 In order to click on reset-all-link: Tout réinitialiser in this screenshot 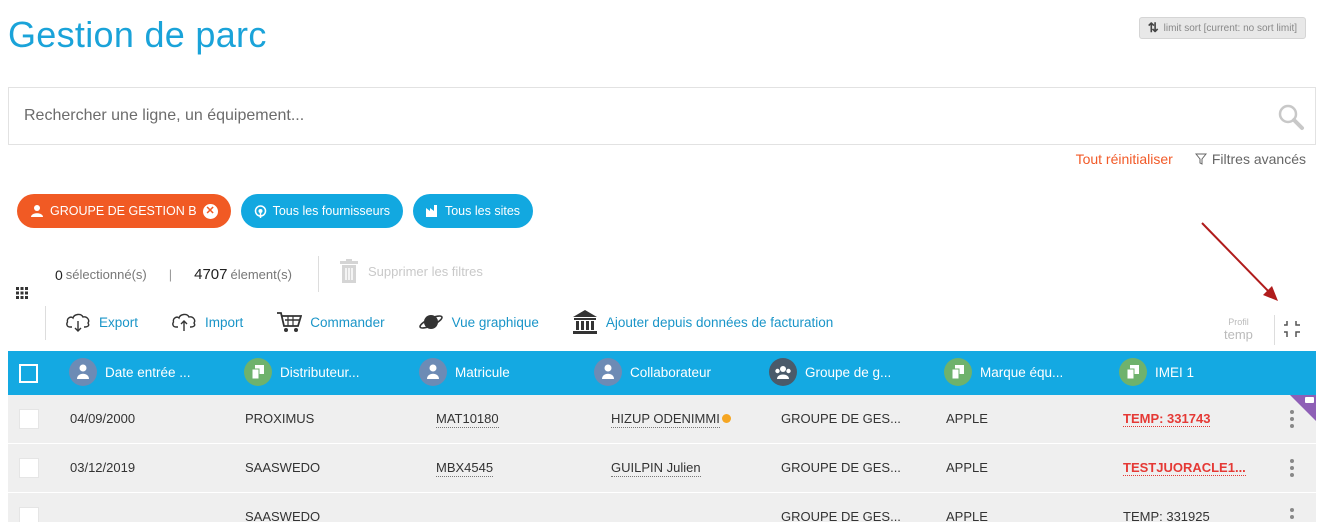, I will do `click(1124, 159)`.